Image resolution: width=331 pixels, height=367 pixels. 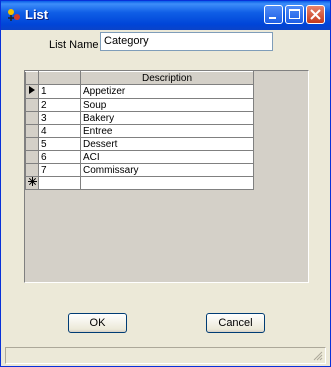 I want to click on row-id-cell: 6, so click(x=59, y=157).